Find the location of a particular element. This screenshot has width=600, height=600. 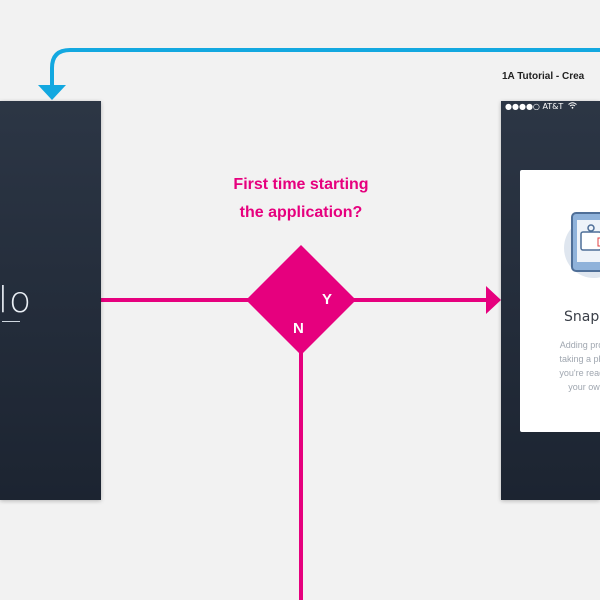

no-label: N is located at coordinates (298, 328).